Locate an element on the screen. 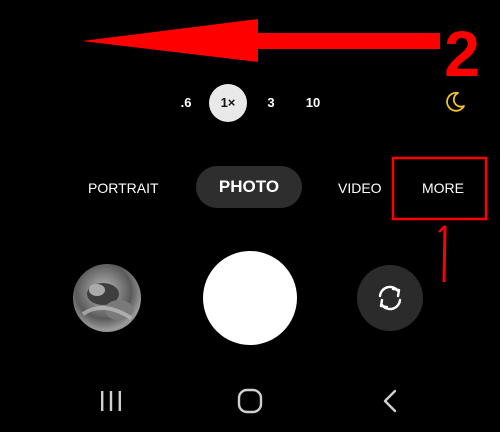 The width and height of the screenshot is (500, 432). gallery-preview-image is located at coordinates (107, 301).